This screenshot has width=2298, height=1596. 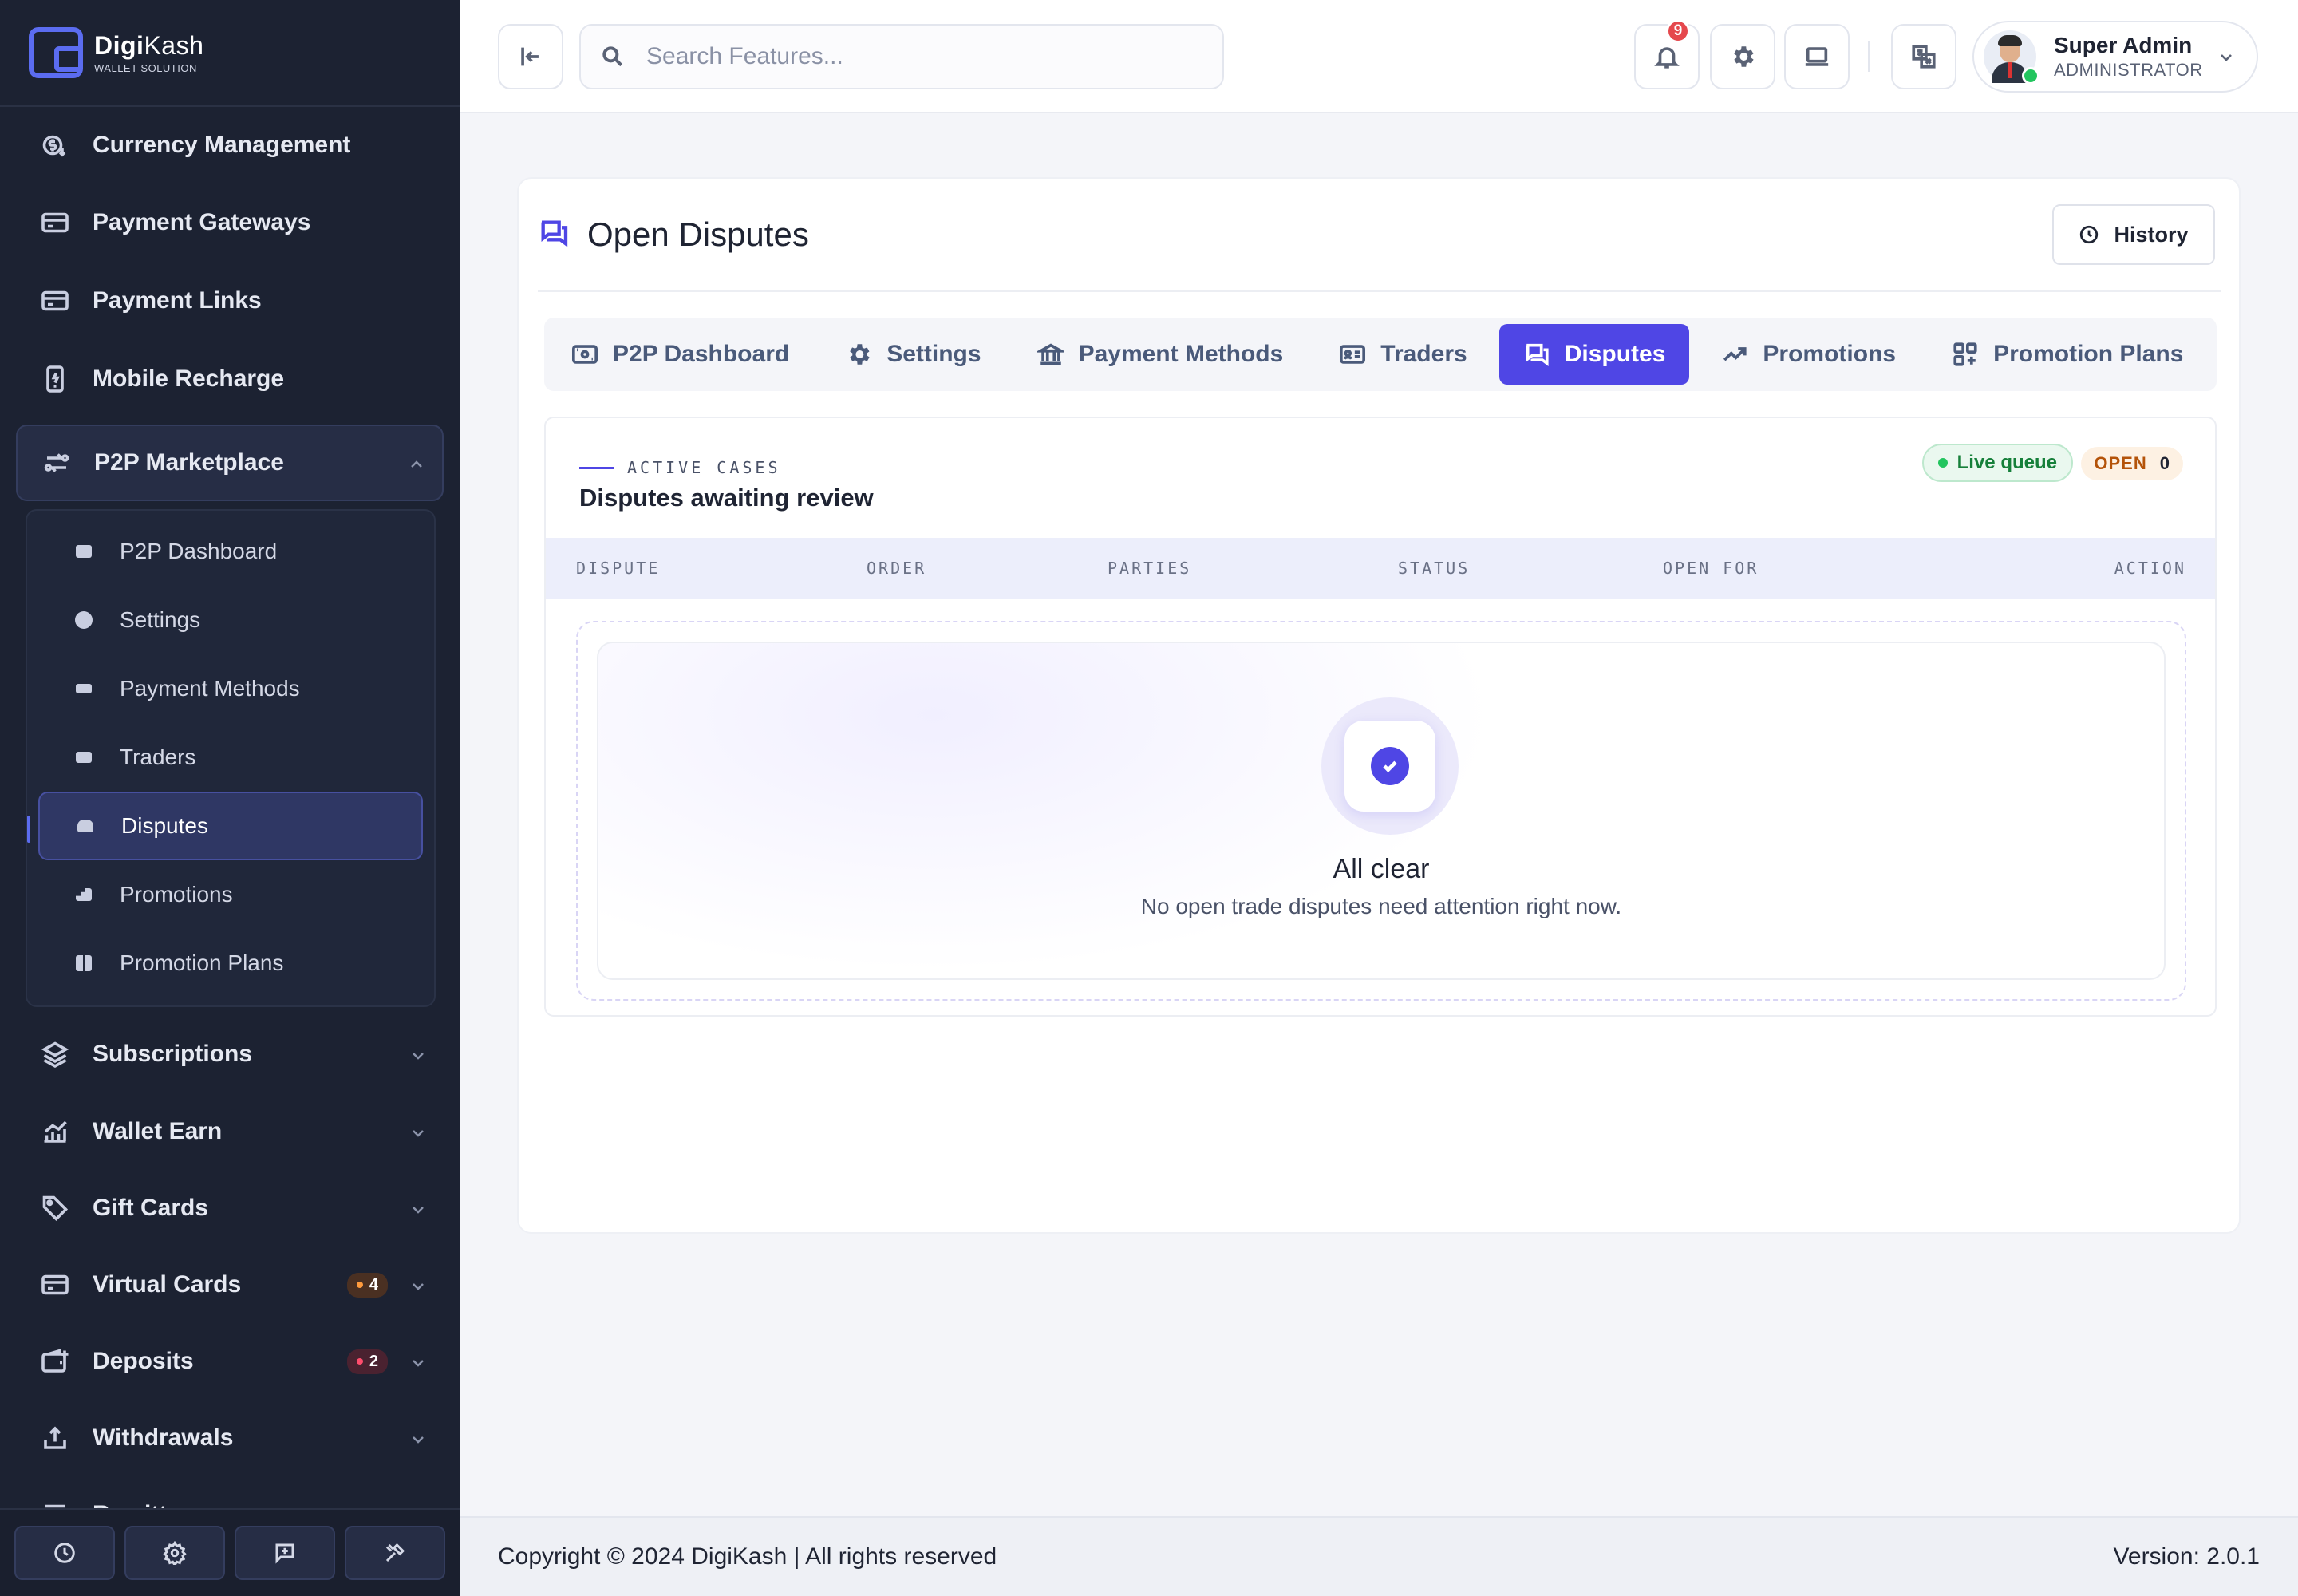 What do you see at coordinates (55, 1361) in the screenshot?
I see `wallet-icon` at bounding box center [55, 1361].